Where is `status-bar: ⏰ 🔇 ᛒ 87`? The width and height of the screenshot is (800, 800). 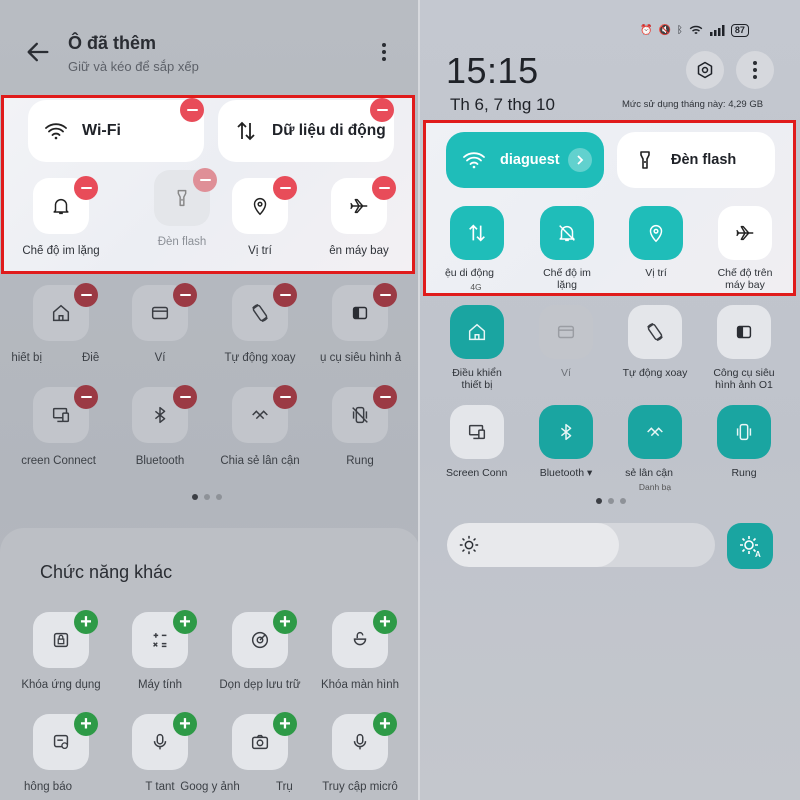
status-bar: ⏰ 🔇 ᛒ 87 is located at coordinates (694, 30).